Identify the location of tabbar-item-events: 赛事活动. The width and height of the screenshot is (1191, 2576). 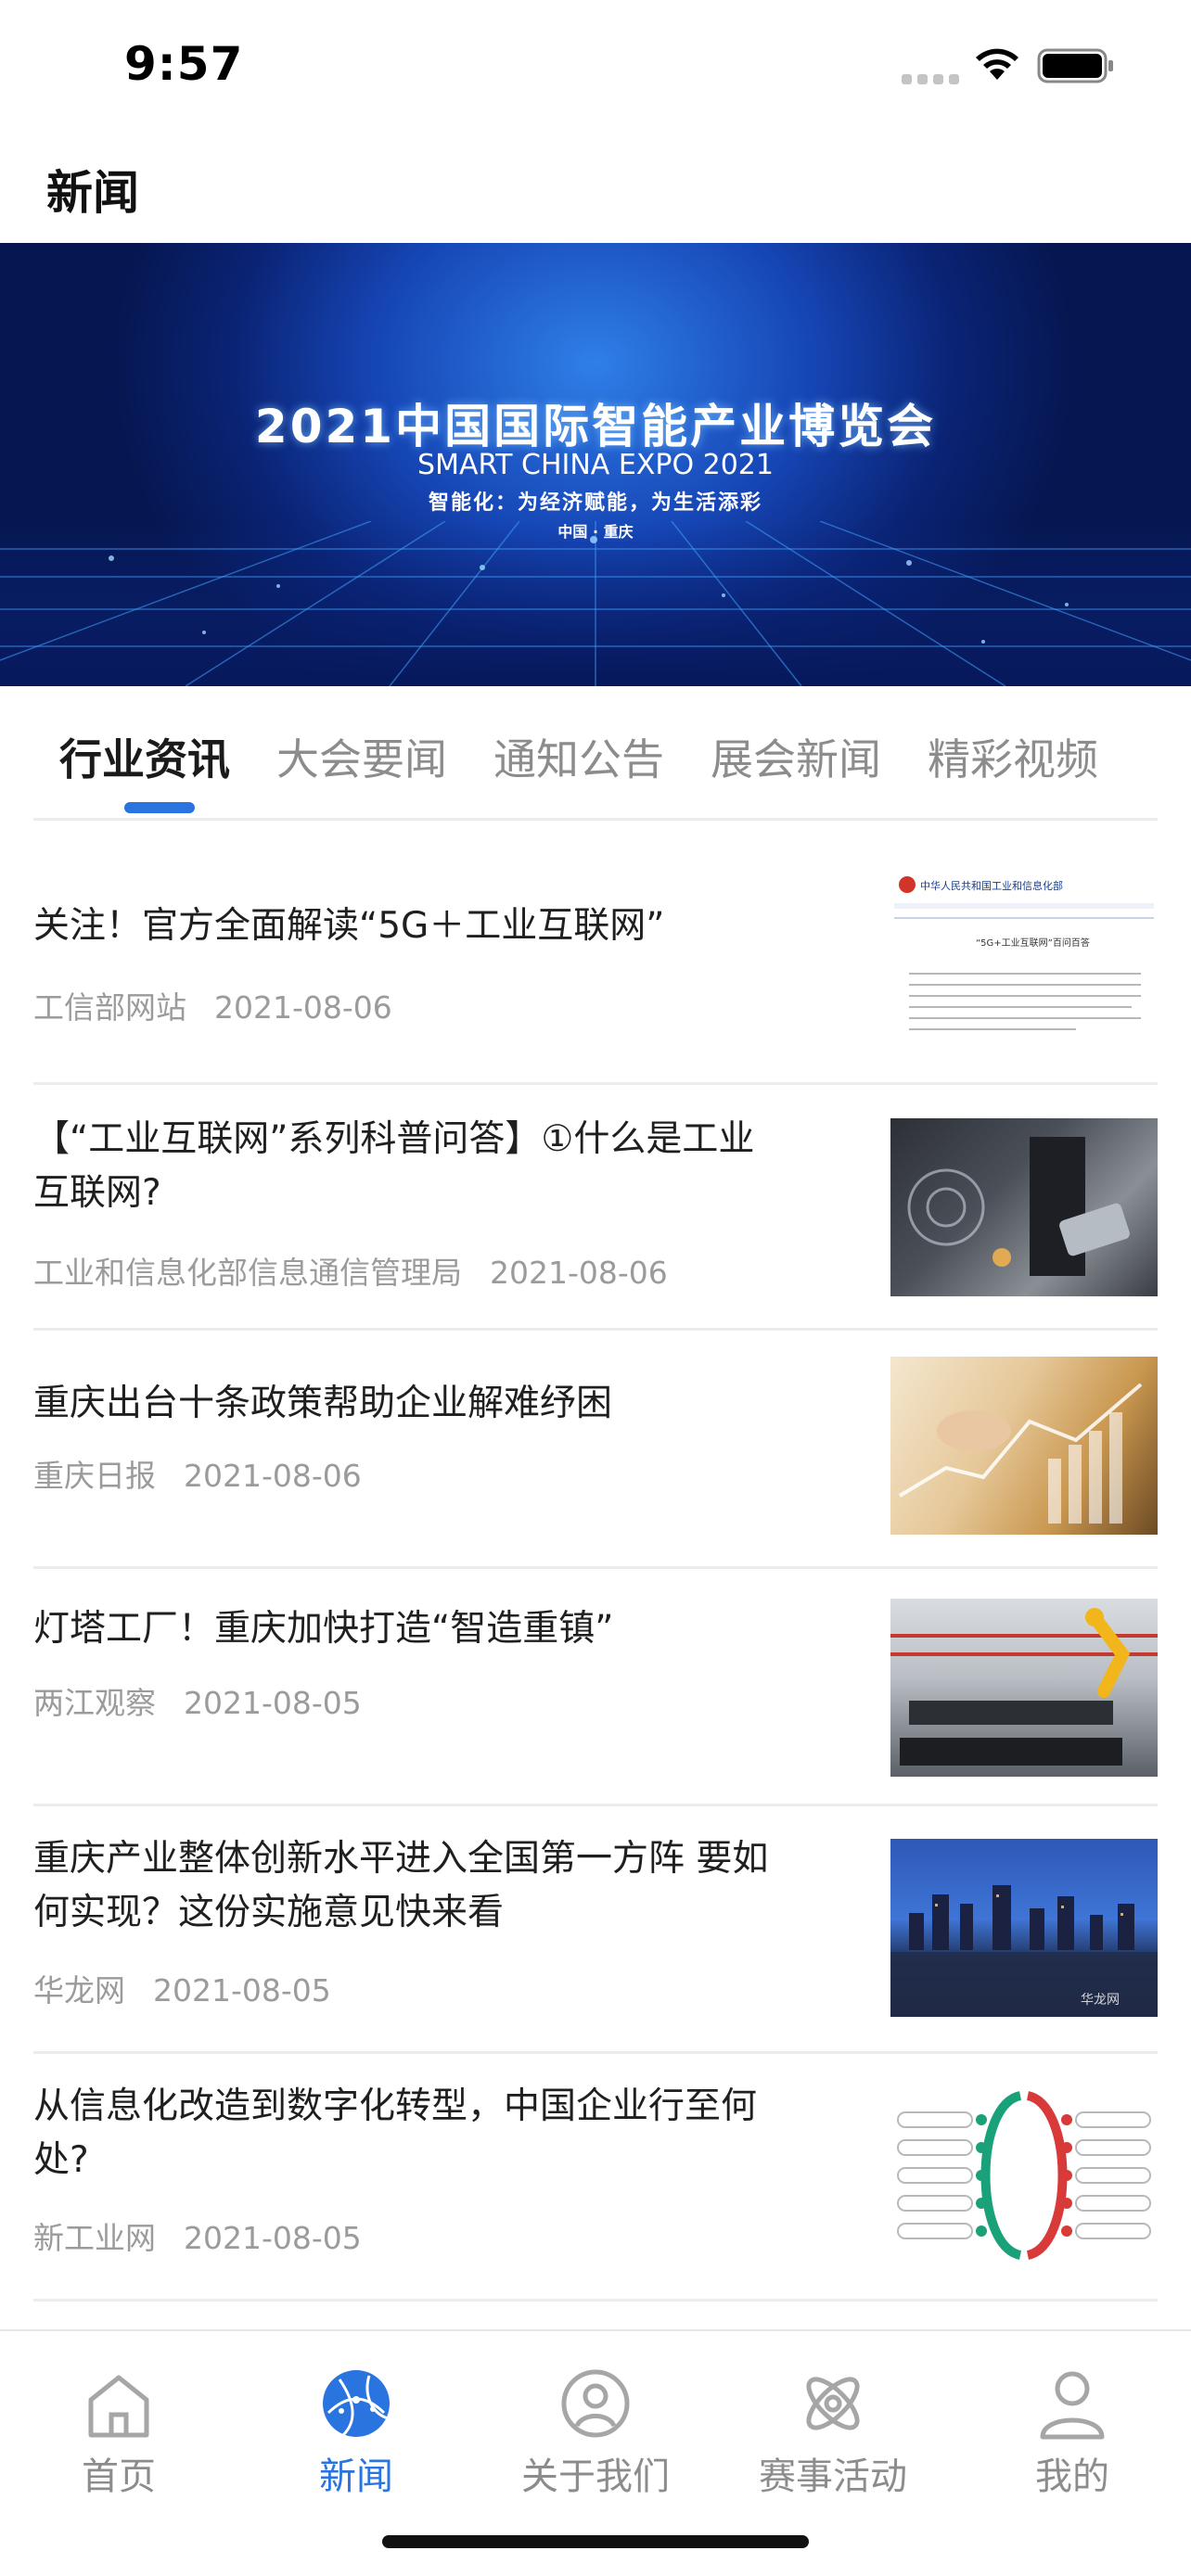
(833, 2414).